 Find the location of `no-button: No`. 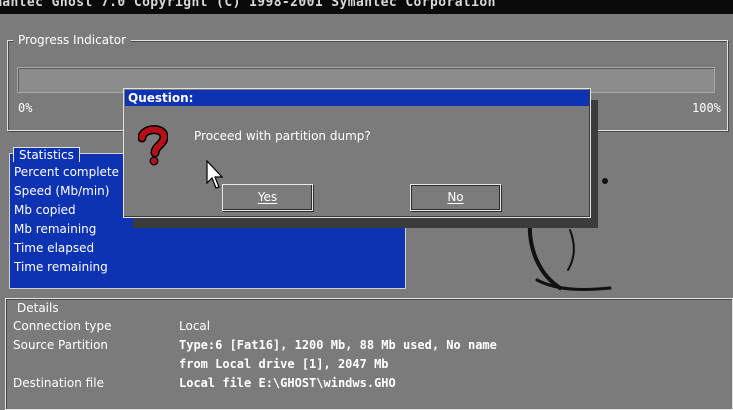

no-button: No is located at coordinates (455, 197).